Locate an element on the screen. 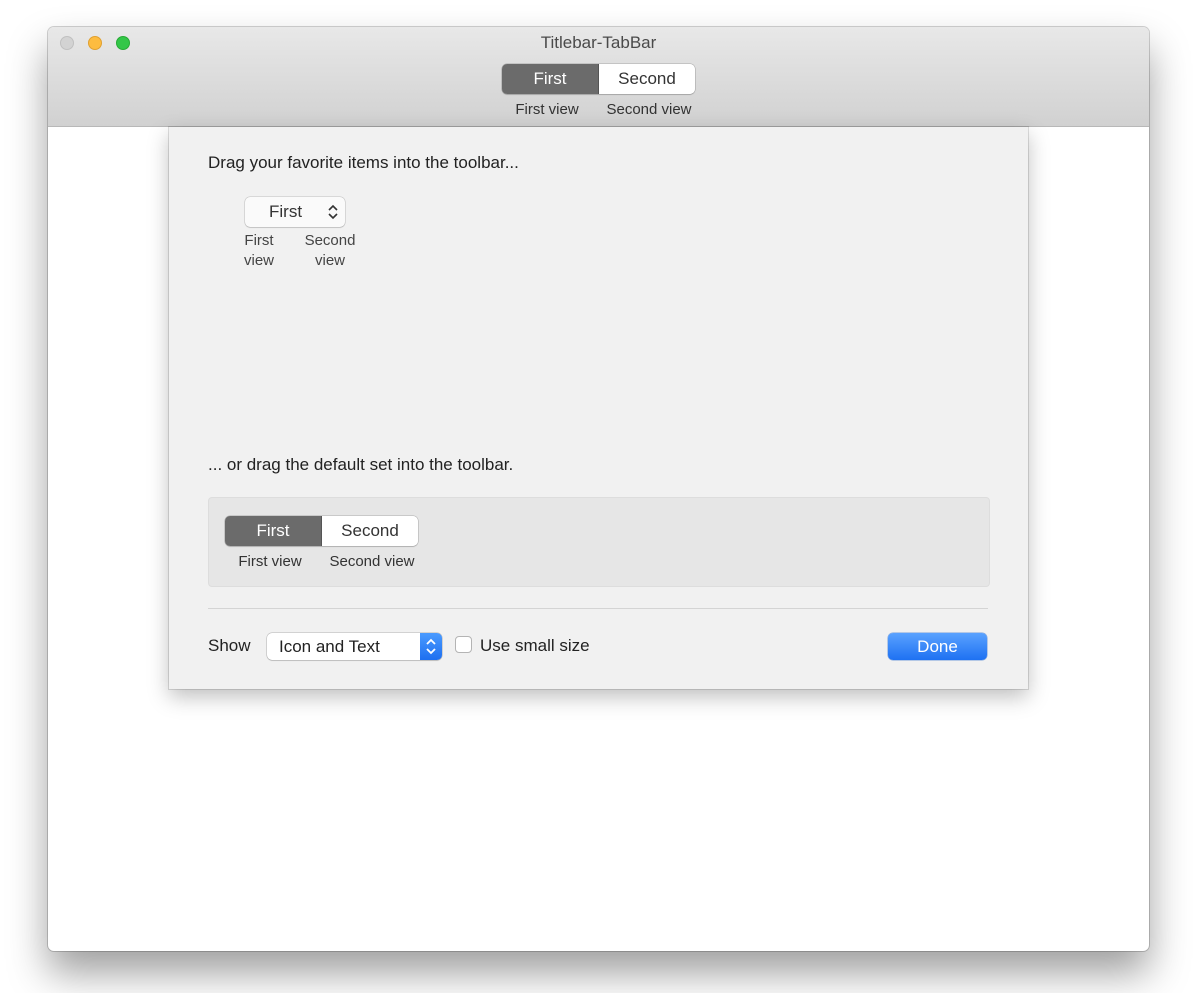  default-segmented-control: First Second is located at coordinates (321, 531).